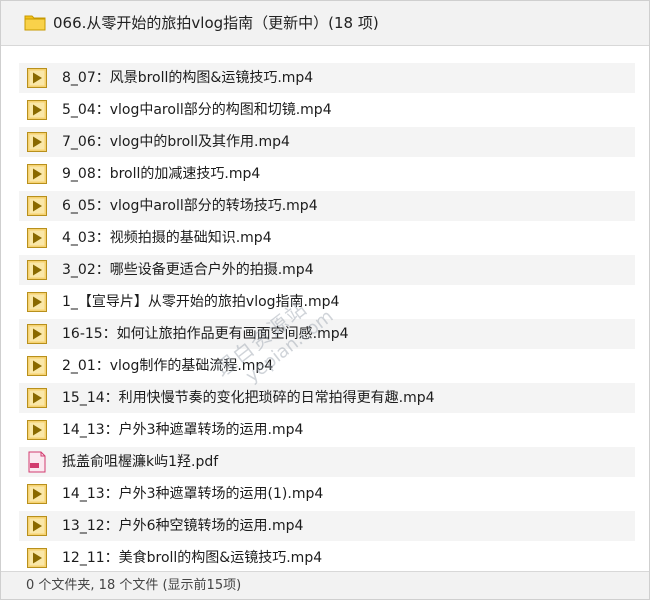  Describe the element at coordinates (327, 78) in the screenshot. I see `file-row: 8_07：风景broll的构图&运镜技巧.mp4` at that location.